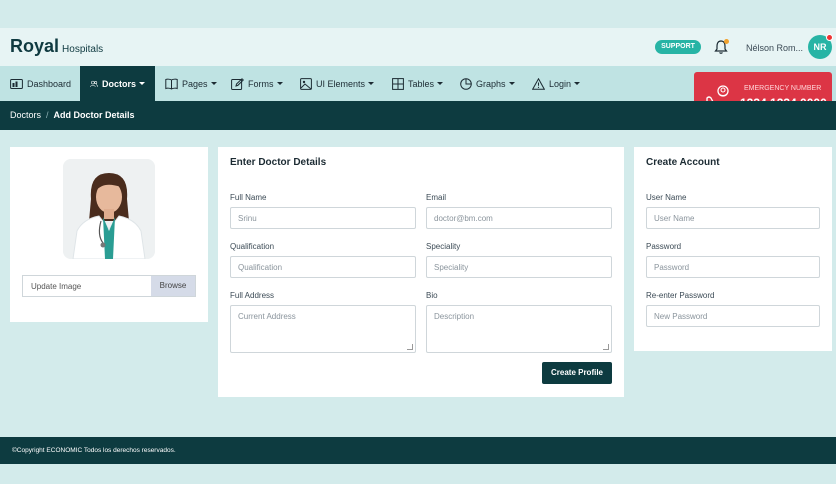  I want to click on bio-label: Bio, so click(432, 295).